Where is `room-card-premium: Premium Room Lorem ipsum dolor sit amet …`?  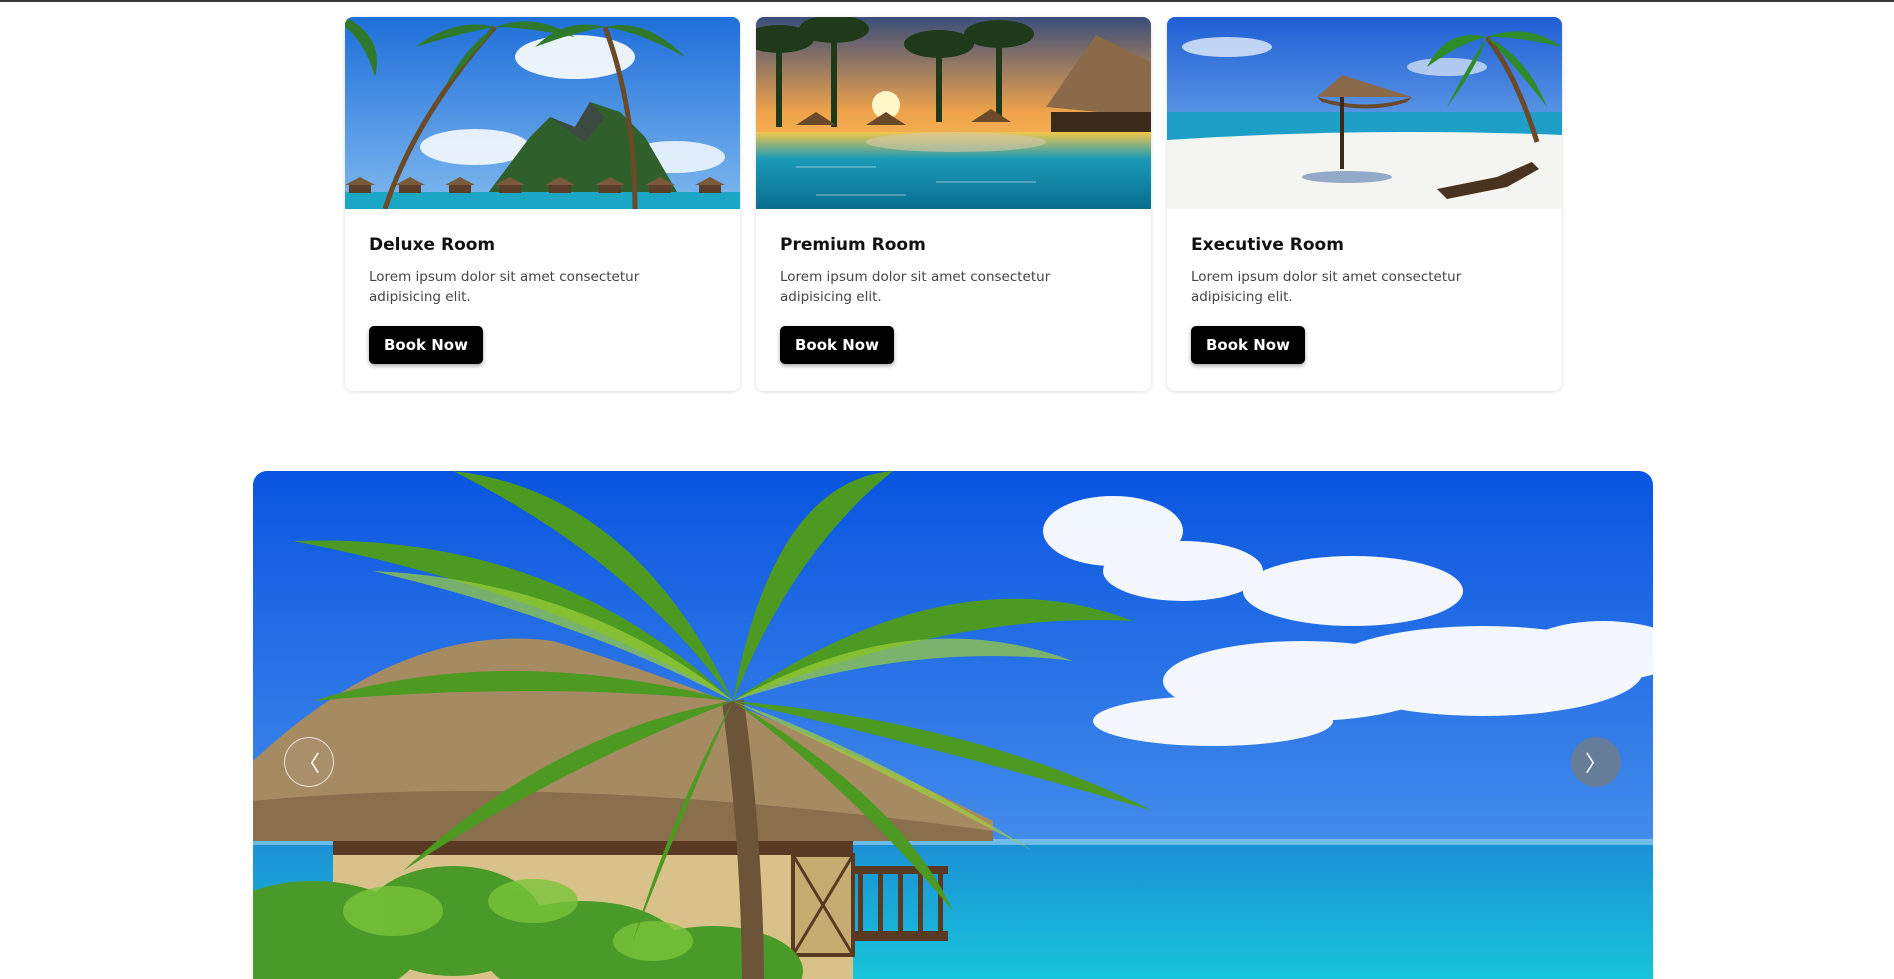 room-card-premium: Premium Room Lorem ipsum dolor sit amet … is located at coordinates (953, 204).